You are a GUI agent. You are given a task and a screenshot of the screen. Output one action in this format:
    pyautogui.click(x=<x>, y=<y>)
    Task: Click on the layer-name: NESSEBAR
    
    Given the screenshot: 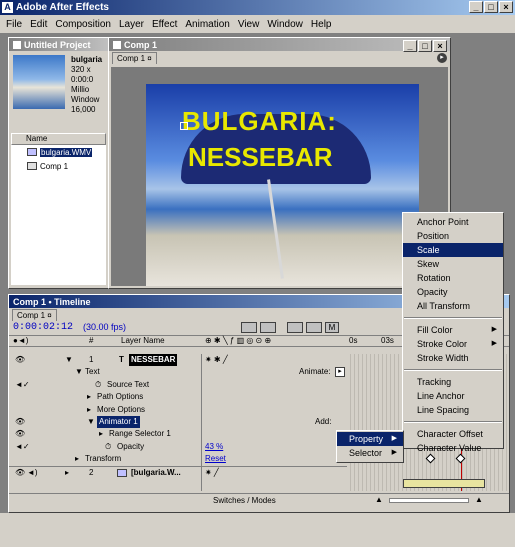 What is the action you would take?
    pyautogui.click(x=153, y=360)
    